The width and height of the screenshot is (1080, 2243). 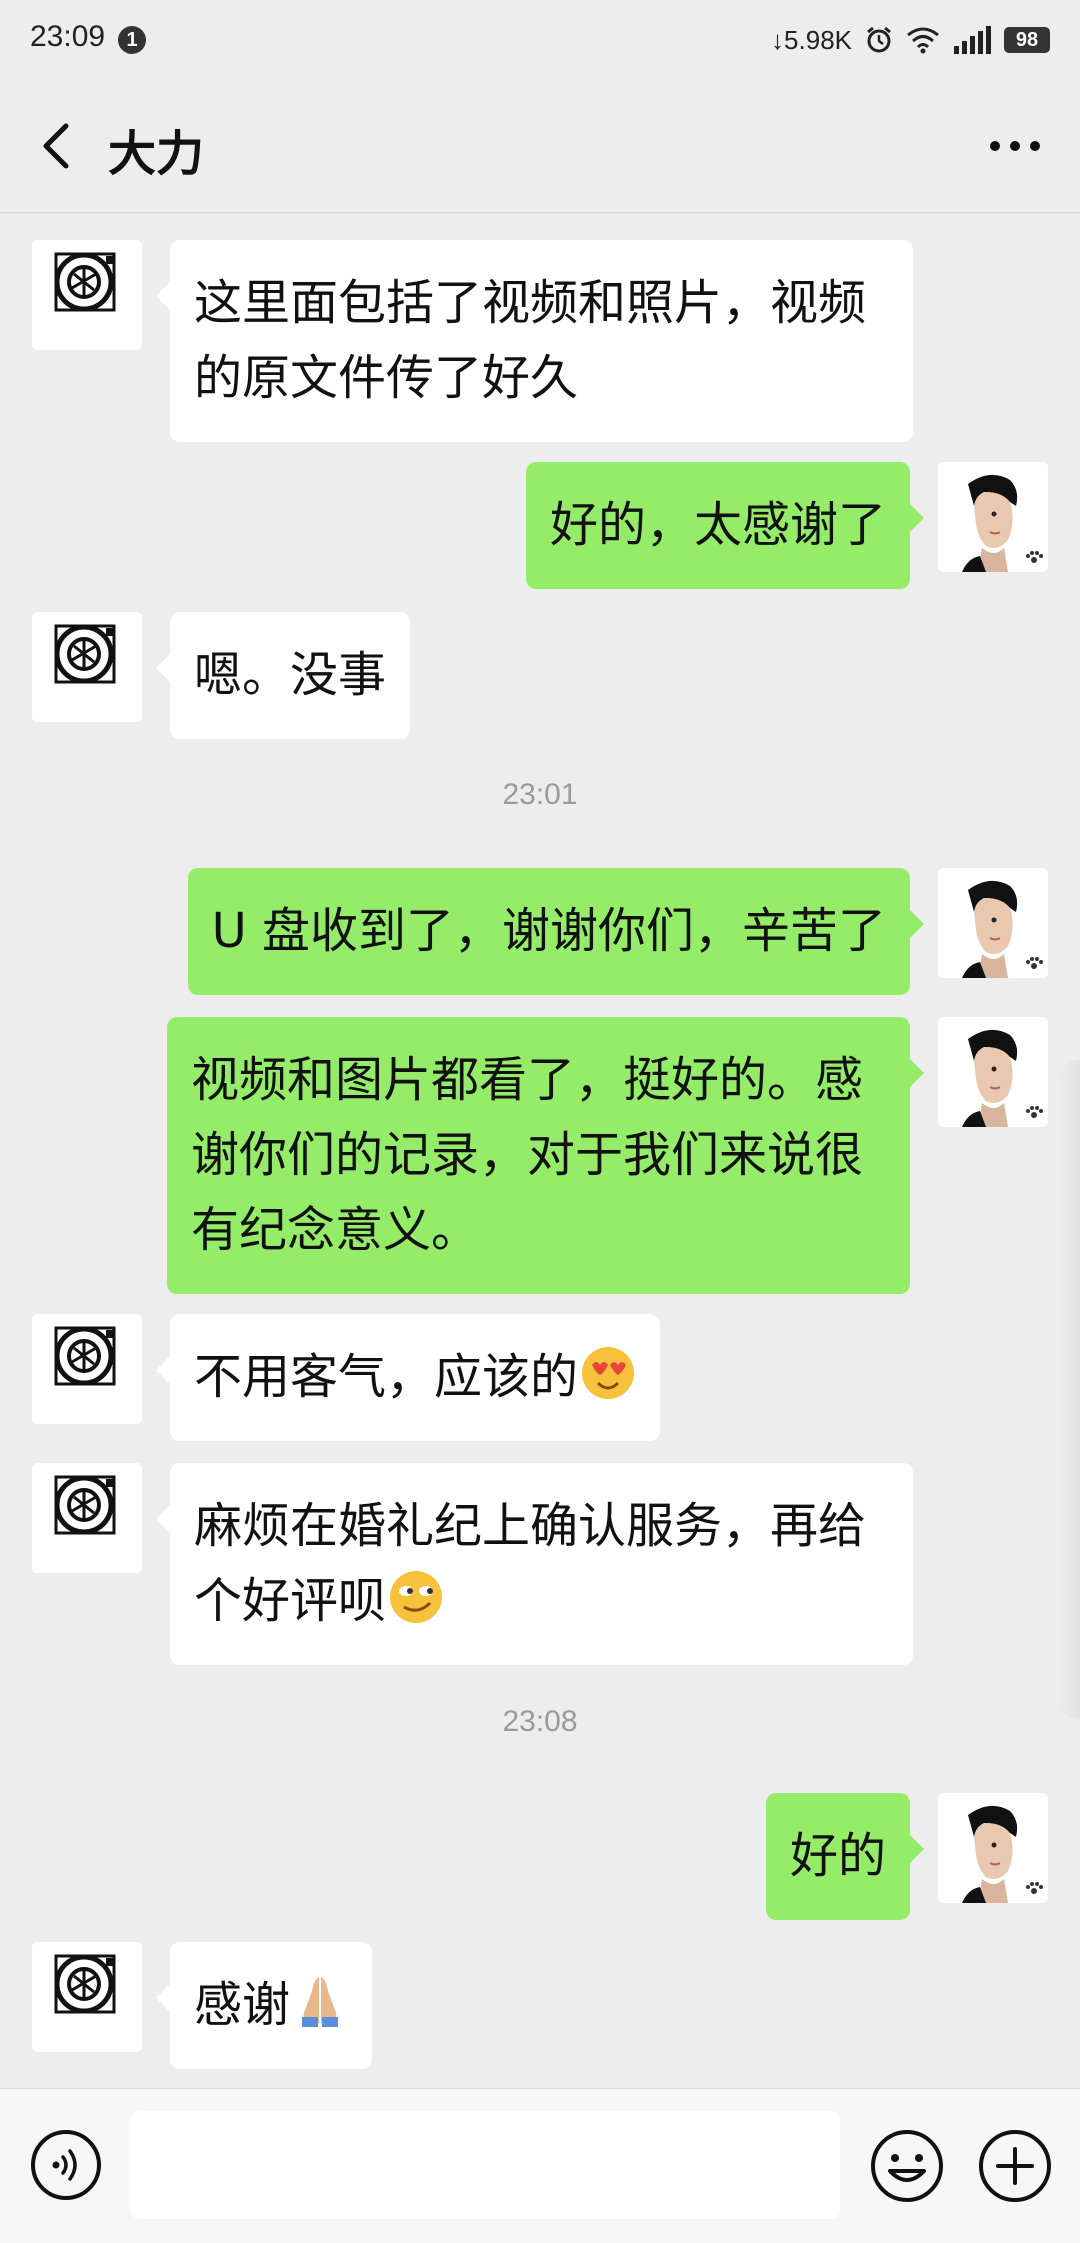 What do you see at coordinates (1027, 40) in the screenshot?
I see `battery-indicator: 98` at bounding box center [1027, 40].